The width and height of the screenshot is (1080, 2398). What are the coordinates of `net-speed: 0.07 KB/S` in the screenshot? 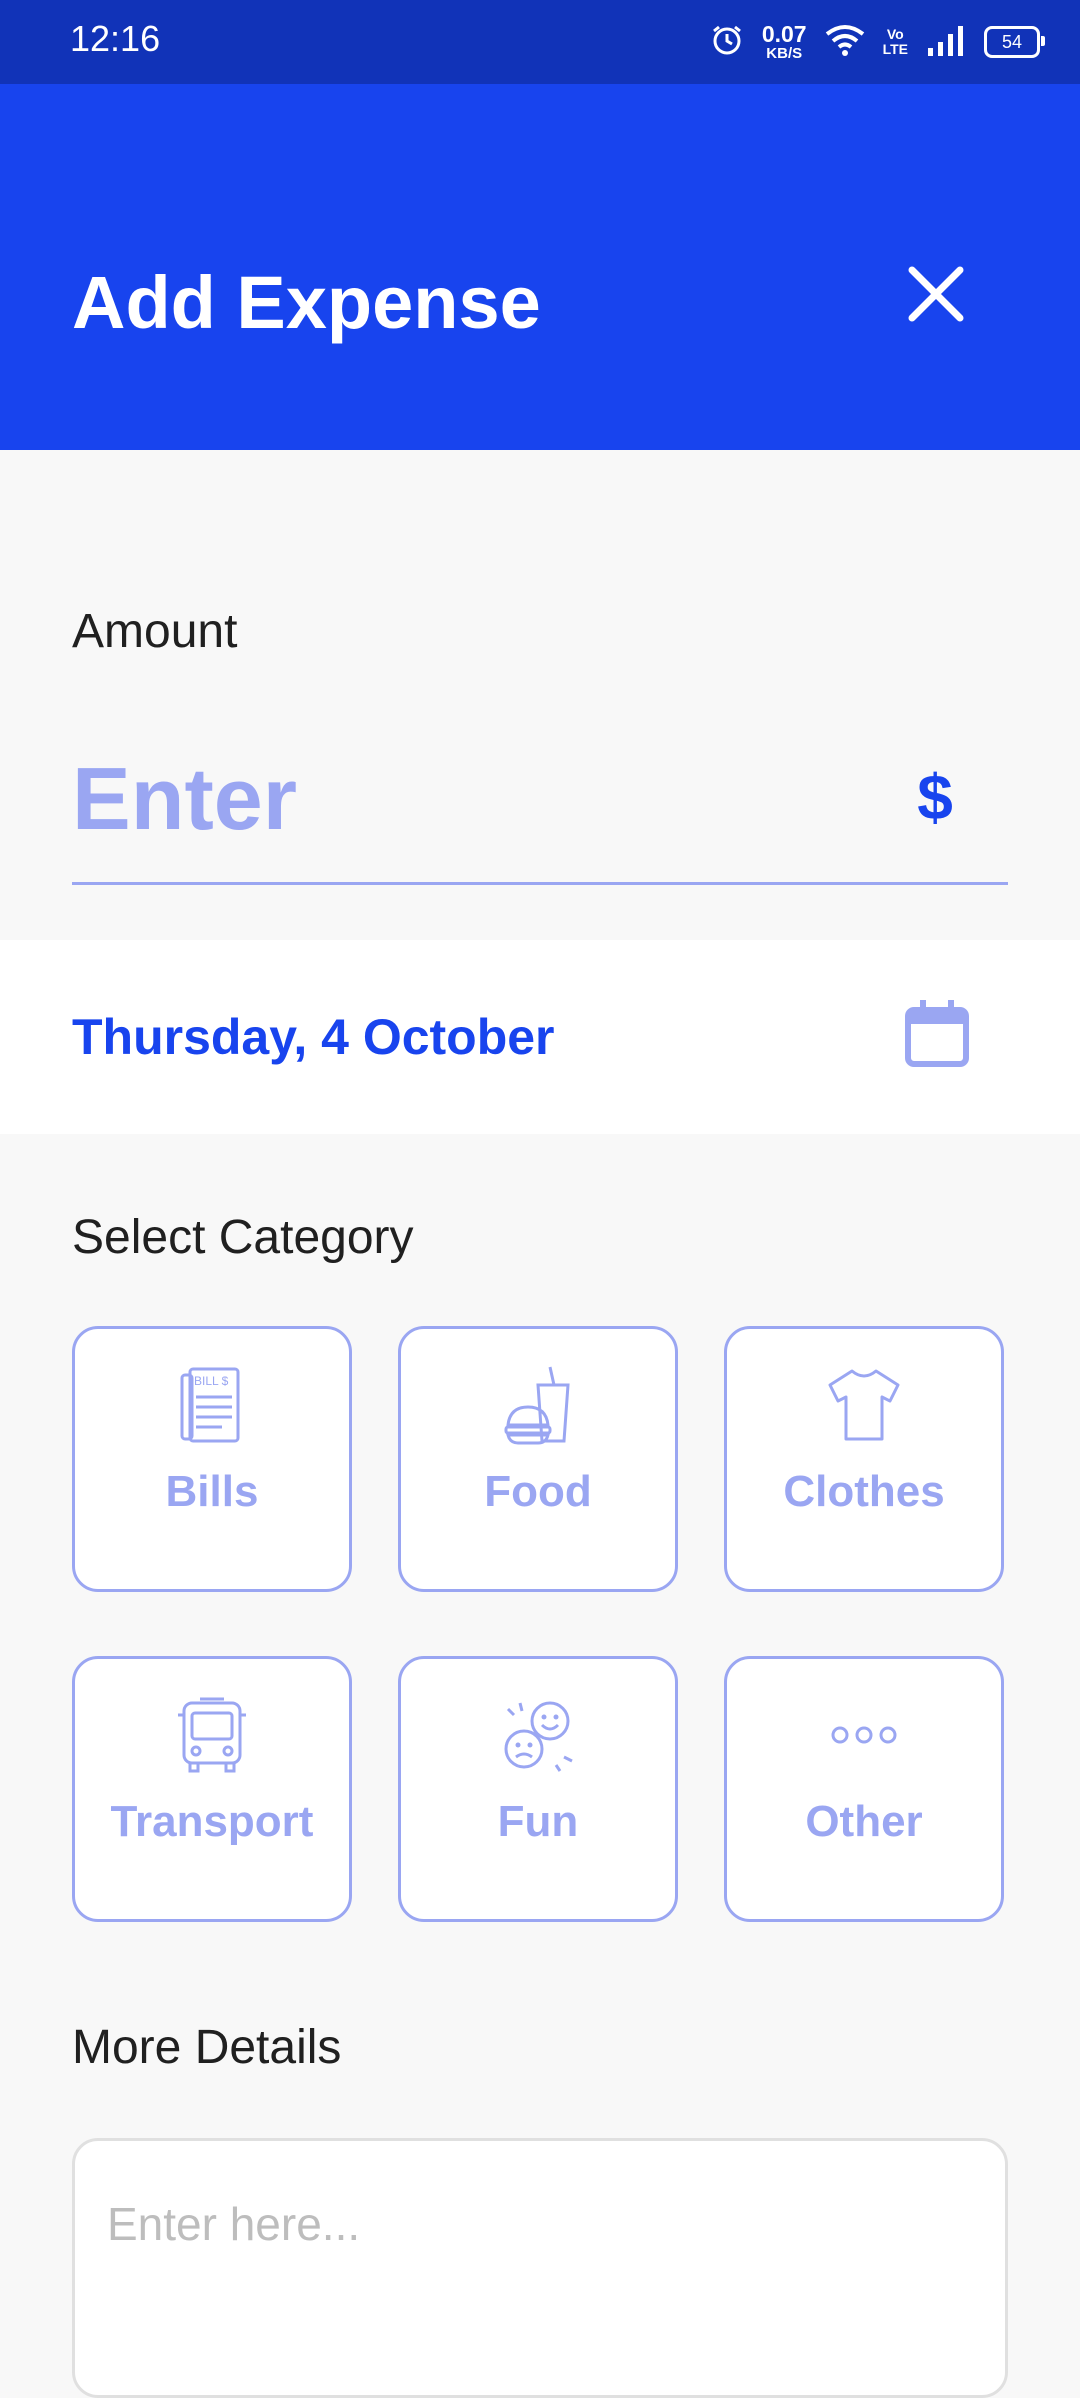 It's located at (784, 41).